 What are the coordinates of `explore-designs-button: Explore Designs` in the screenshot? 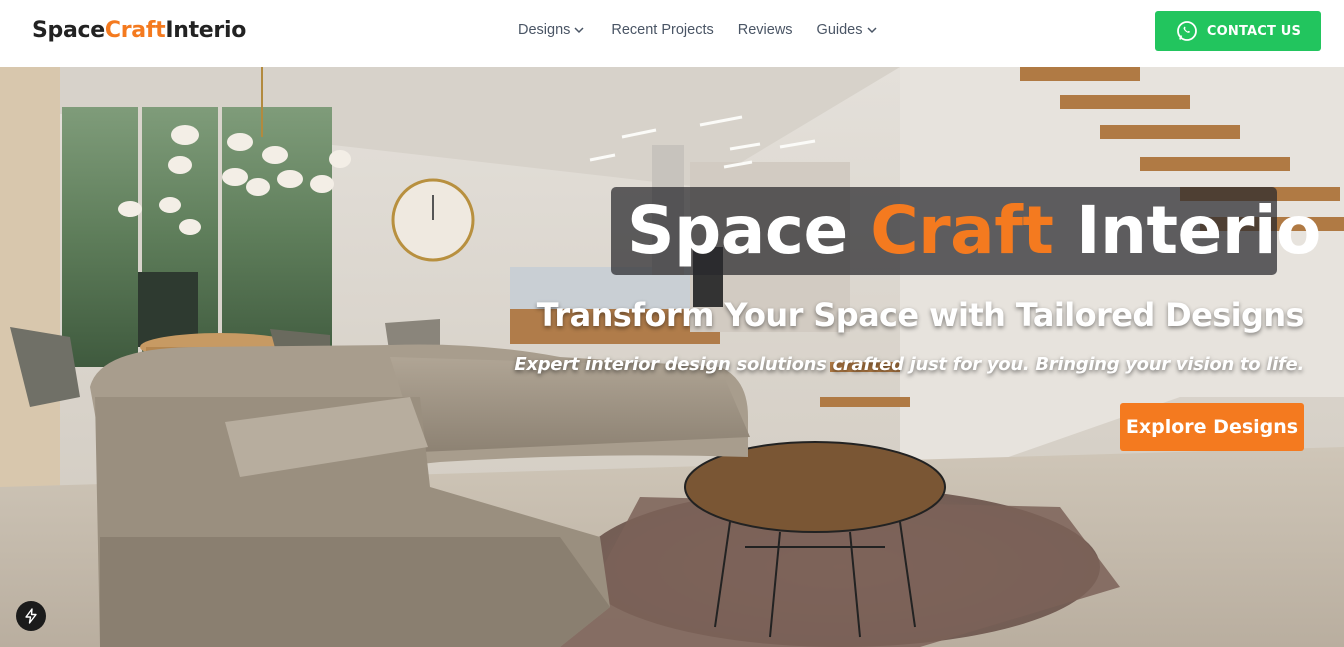 It's located at (1212, 427).